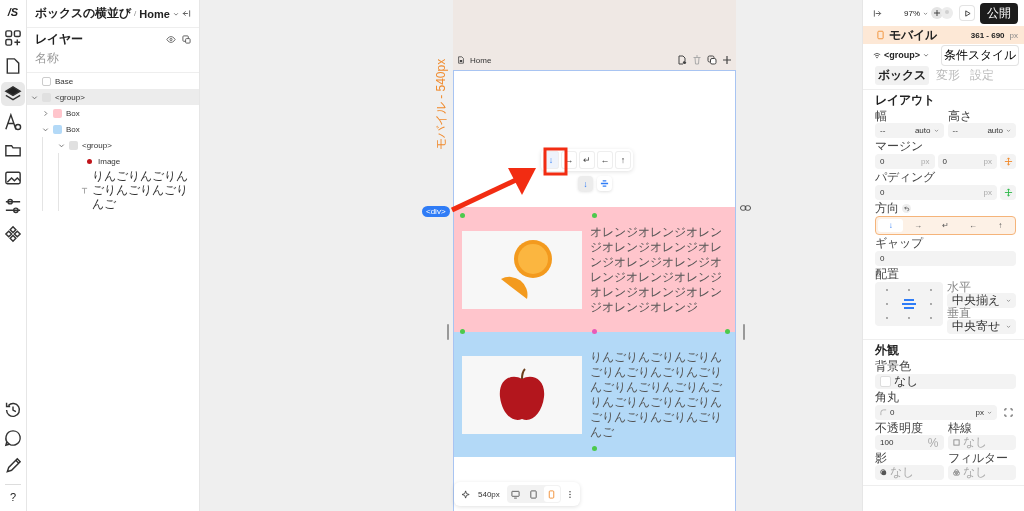 This screenshot has width=1024, height=511. I want to click on background-color-field: なし, so click(945, 381).